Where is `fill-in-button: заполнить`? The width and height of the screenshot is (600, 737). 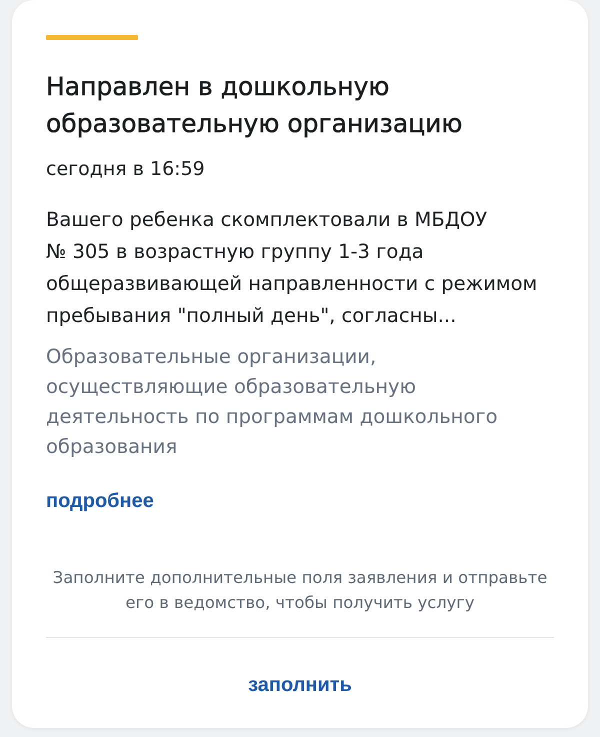 fill-in-button: заполнить is located at coordinates (300, 685).